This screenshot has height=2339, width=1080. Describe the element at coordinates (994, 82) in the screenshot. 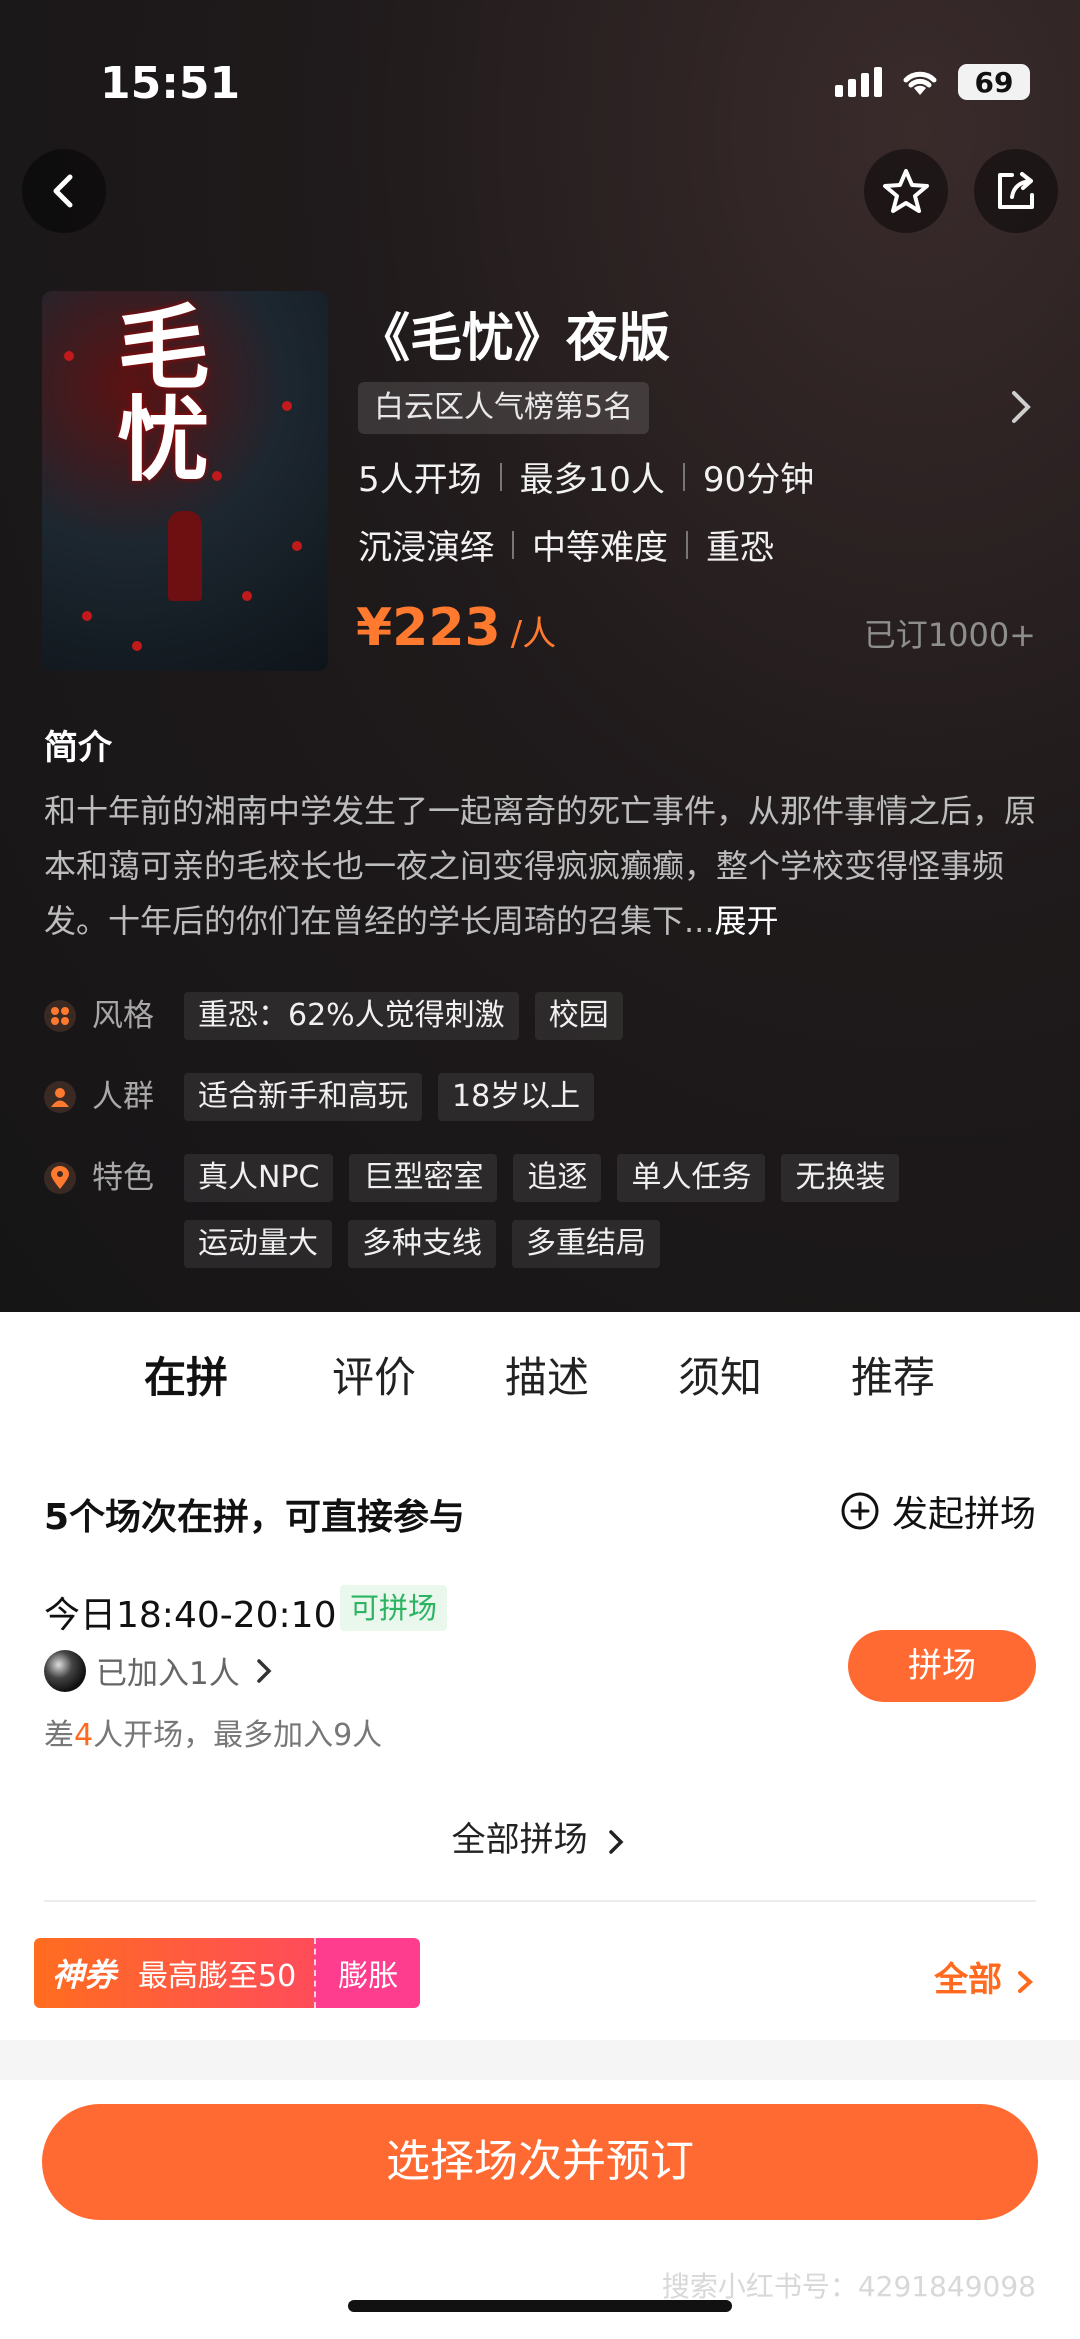

I see `battery-indicator: 69` at that location.